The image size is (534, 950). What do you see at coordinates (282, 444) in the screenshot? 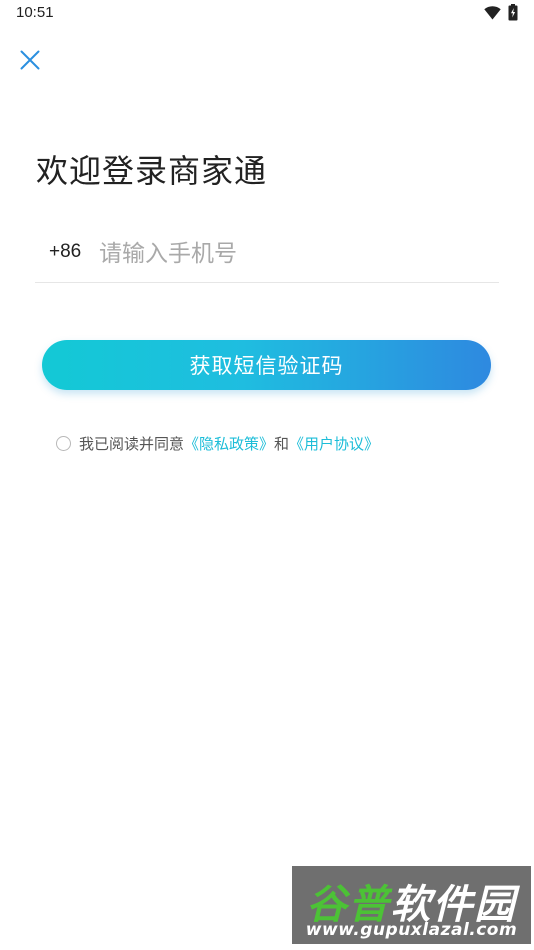
I see `agreement-conjunction: 和` at bounding box center [282, 444].